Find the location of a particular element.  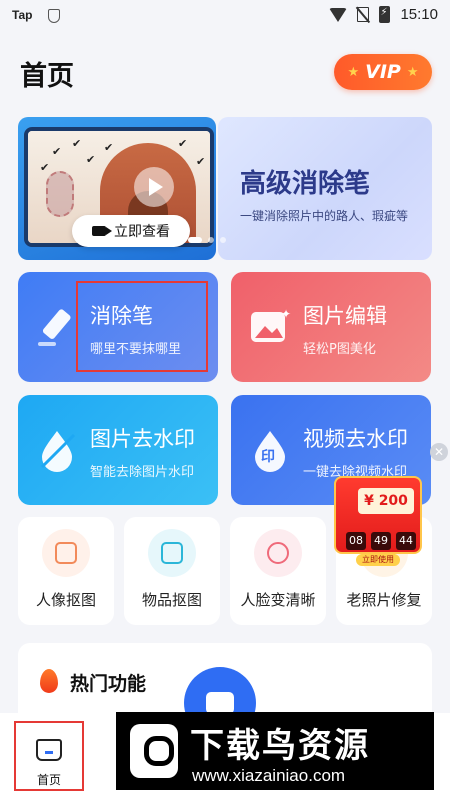

use-now-tag: 立即使用 is located at coordinates (378, 560).